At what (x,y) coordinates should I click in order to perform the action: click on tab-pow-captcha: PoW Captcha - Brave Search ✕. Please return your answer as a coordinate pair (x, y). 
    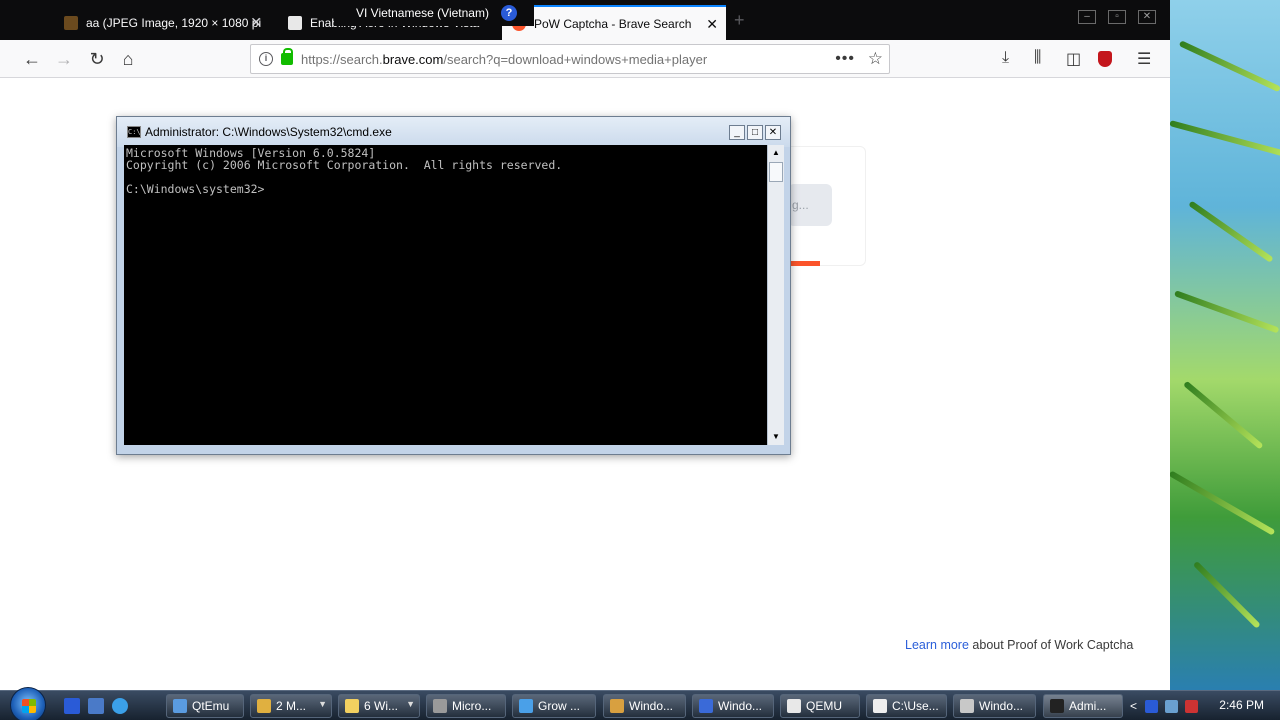
    Looking at the image, I should click on (614, 22).